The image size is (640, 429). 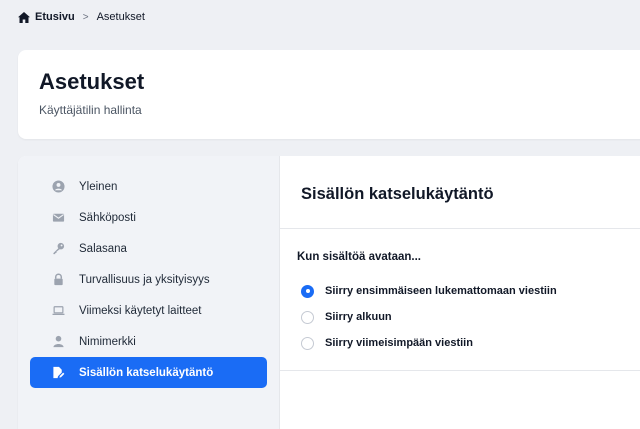 I want to click on option-label: Siirry alkuun, so click(x=358, y=317).